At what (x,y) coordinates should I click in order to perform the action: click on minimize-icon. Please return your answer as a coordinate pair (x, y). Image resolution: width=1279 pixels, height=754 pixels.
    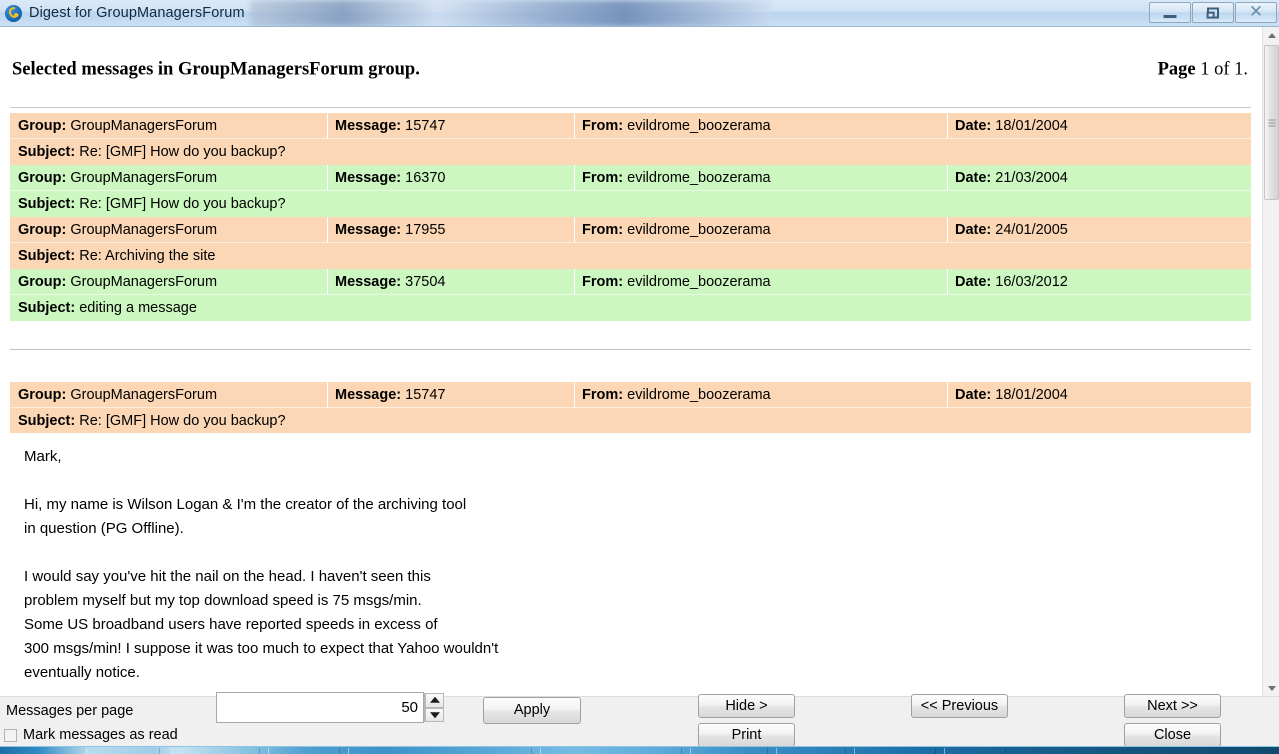
    Looking at the image, I should click on (1170, 17).